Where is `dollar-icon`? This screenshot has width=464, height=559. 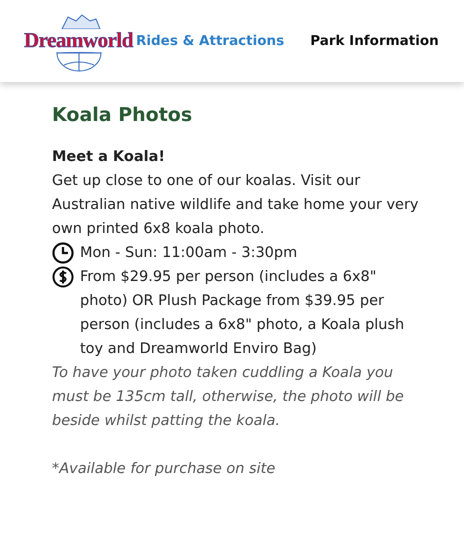
dollar-icon is located at coordinates (63, 277).